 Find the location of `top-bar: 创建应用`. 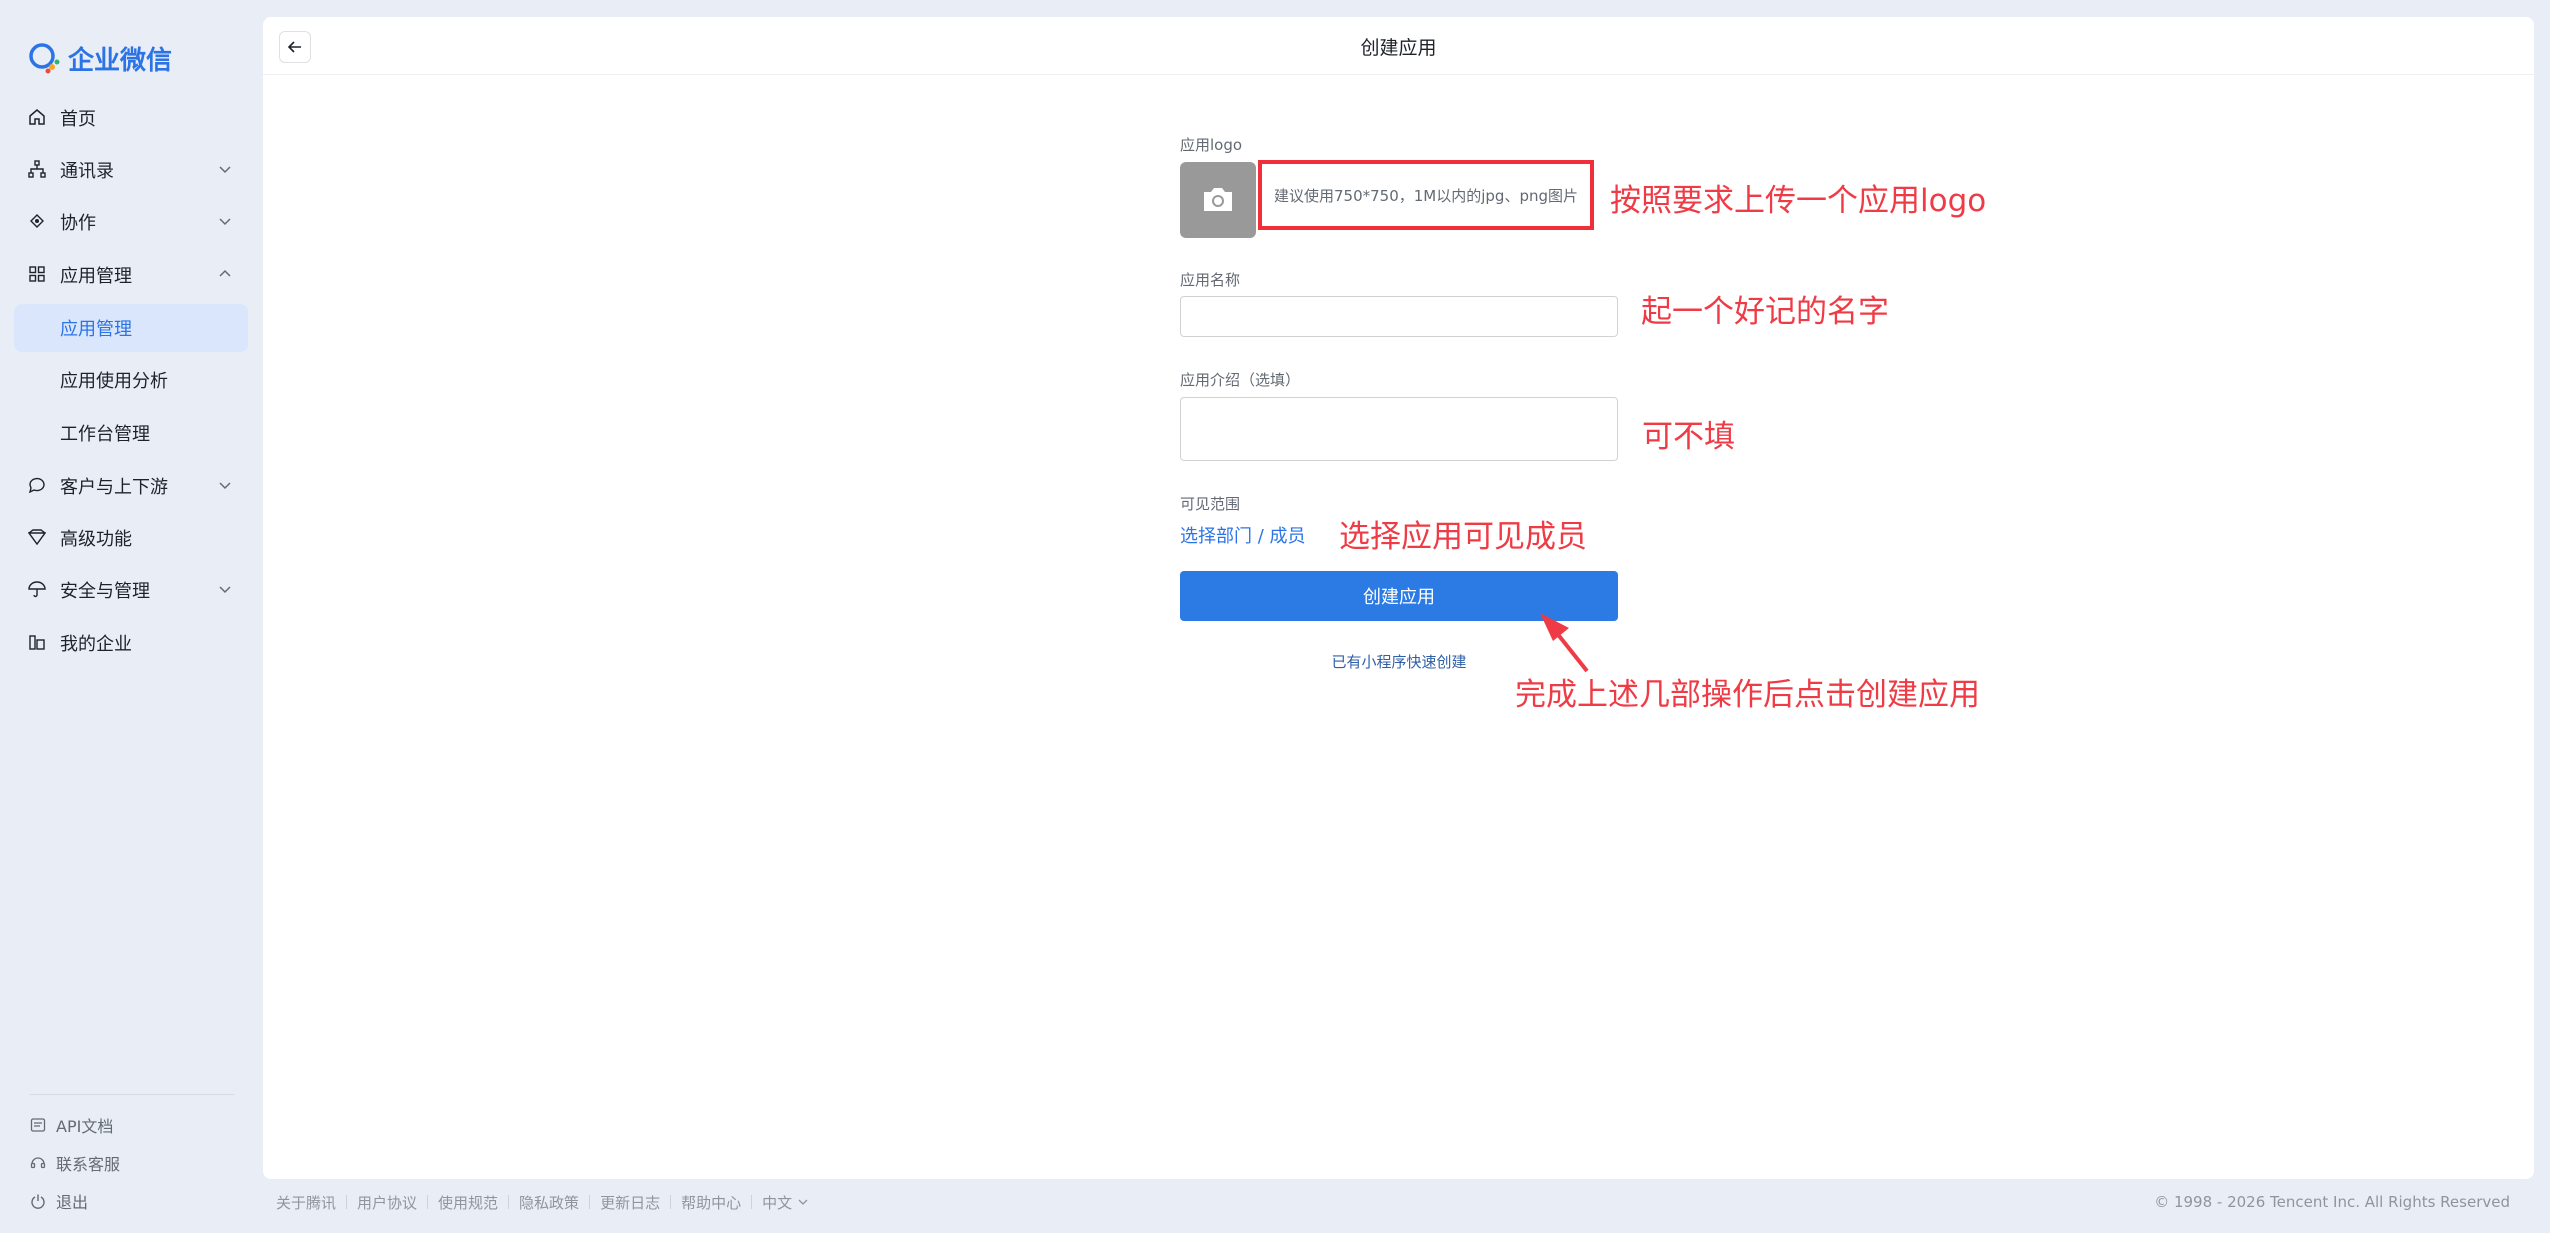

top-bar: 创建应用 is located at coordinates (1398, 46).